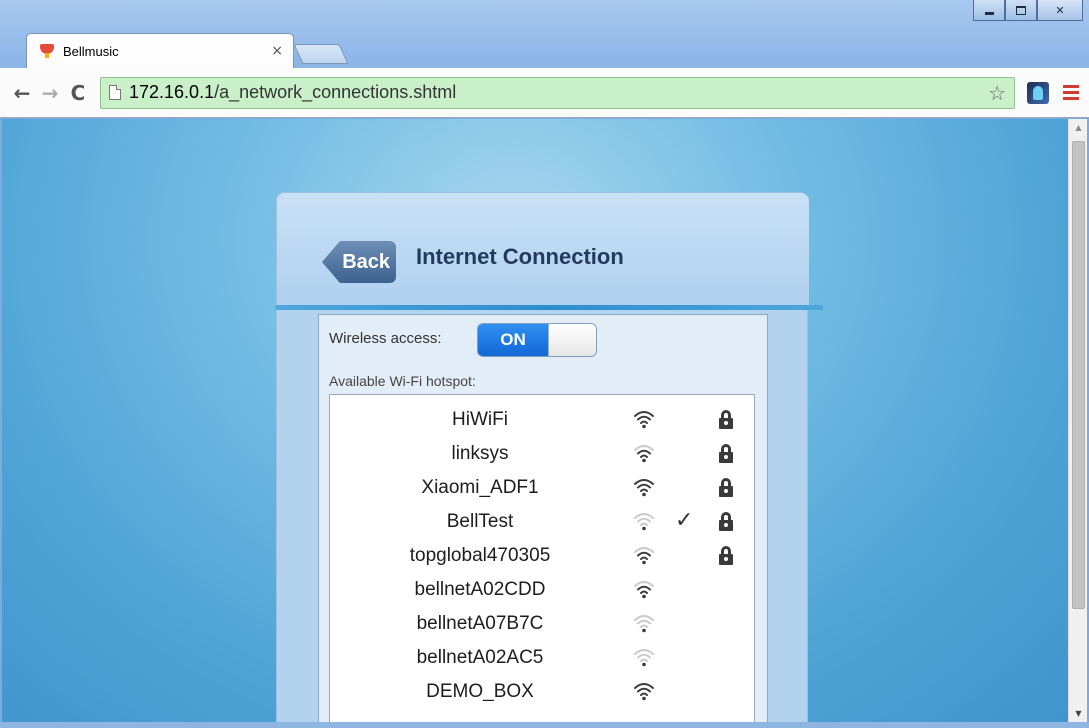 The image size is (1089, 728). I want to click on network-ssid: bellnetA07B7C, so click(480, 623).